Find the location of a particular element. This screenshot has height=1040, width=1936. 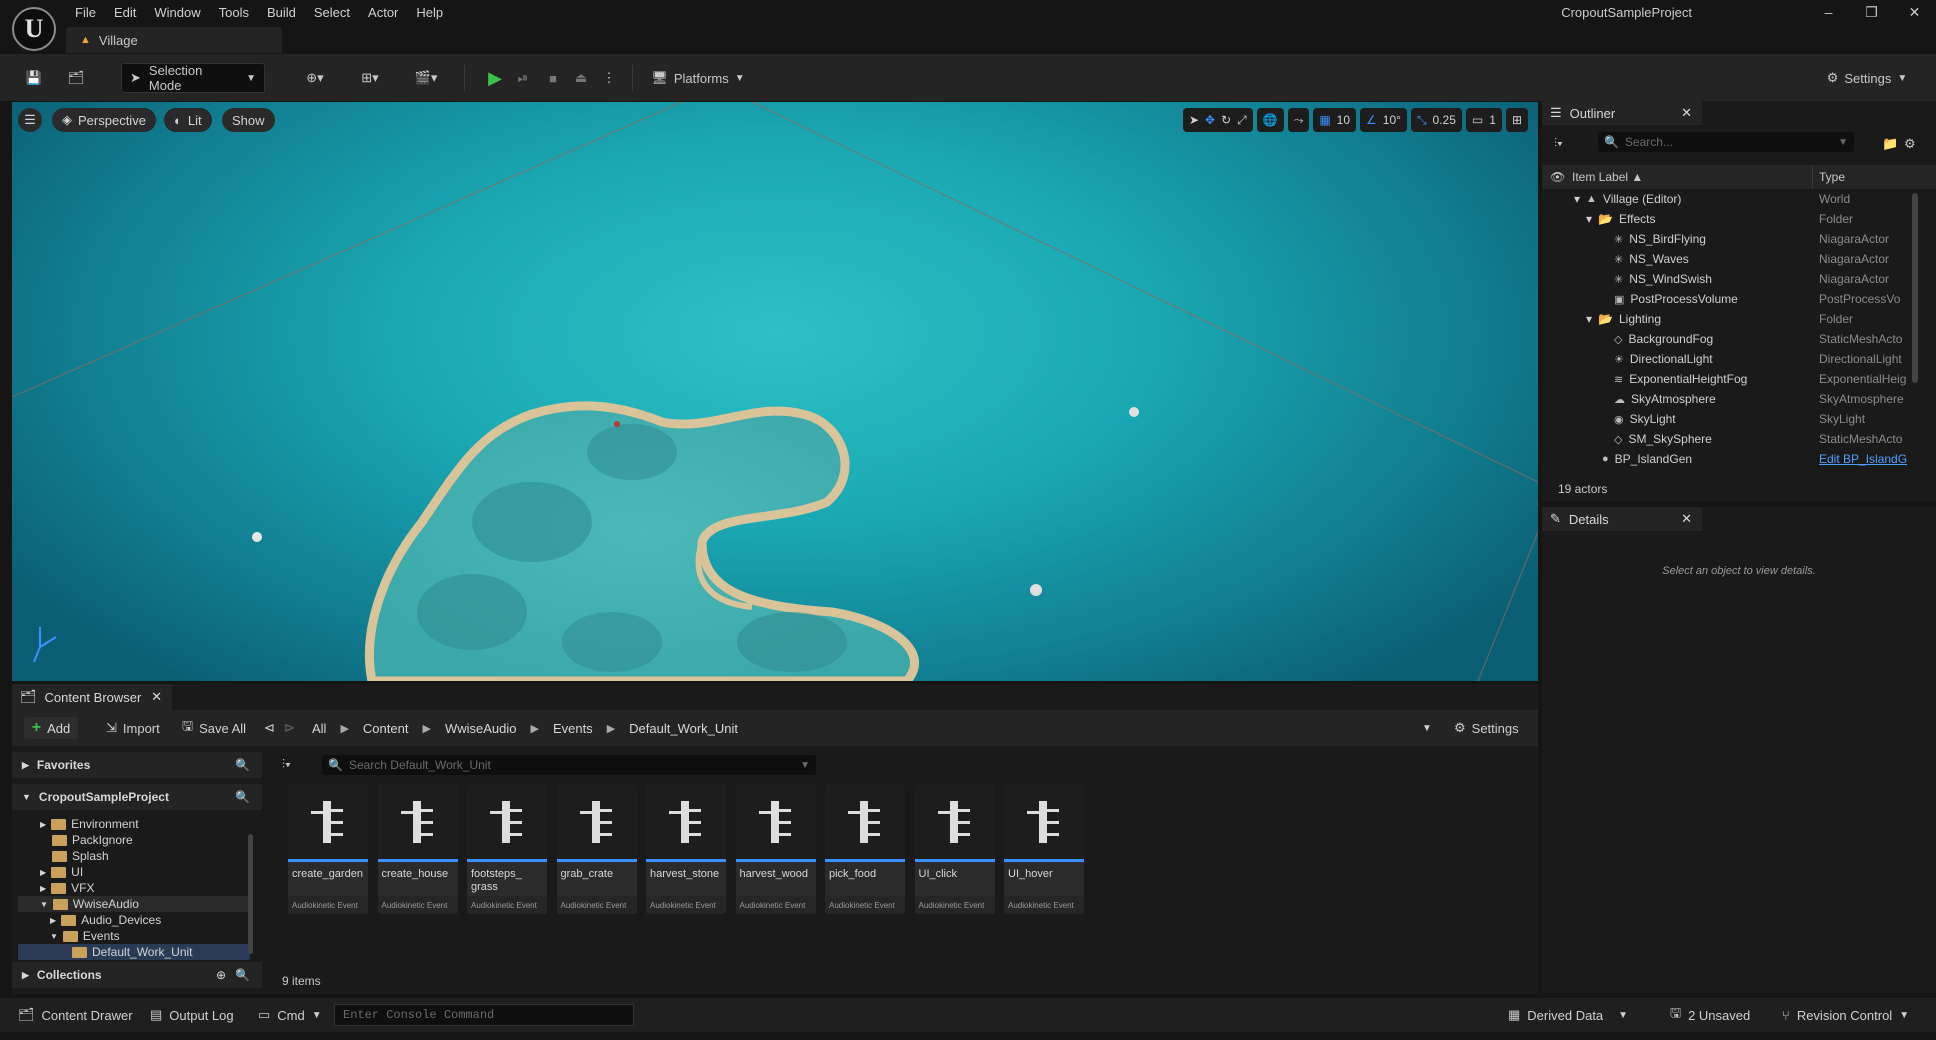

tree-folder: Splash is located at coordinates (80, 856).